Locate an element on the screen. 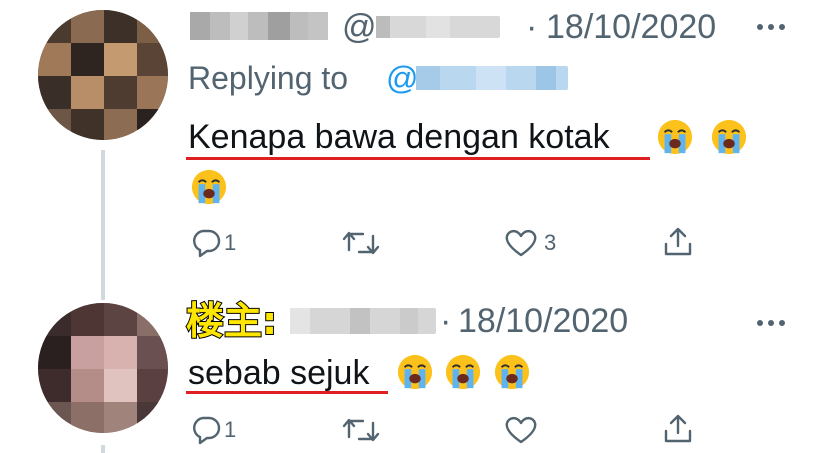 The image size is (828, 453). like-button is located at coordinates (521, 430).